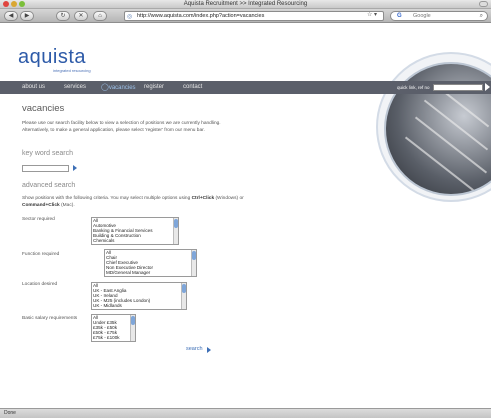  What do you see at coordinates (422, 16) in the screenshot?
I see `search-engine-label: Google` at bounding box center [422, 16].